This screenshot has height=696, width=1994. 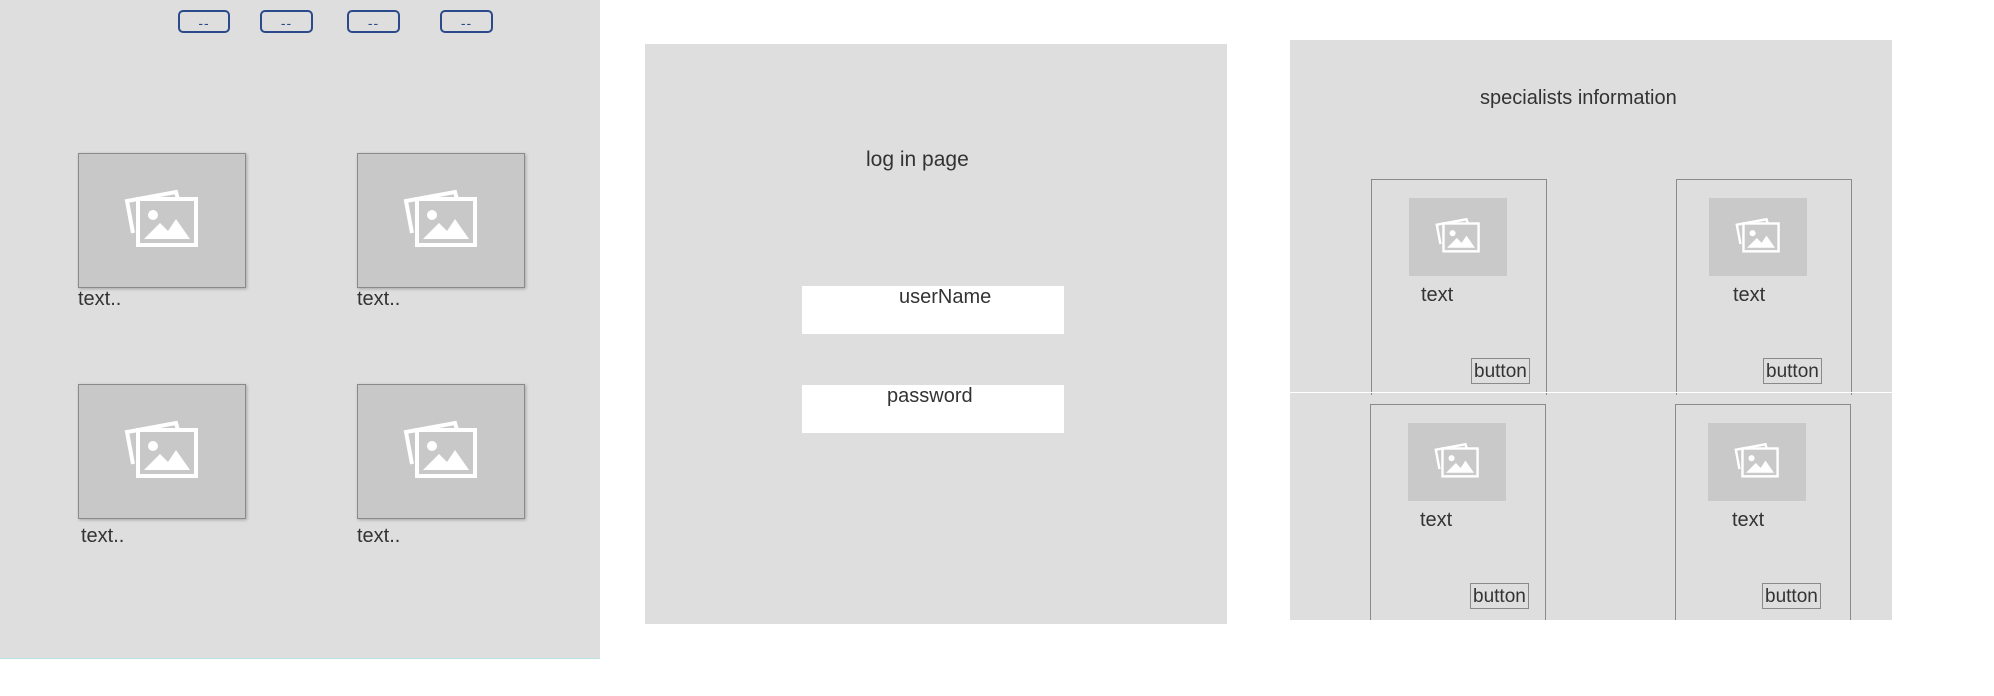 What do you see at coordinates (1748, 520) in the screenshot?
I see `specialist-text-4: text` at bounding box center [1748, 520].